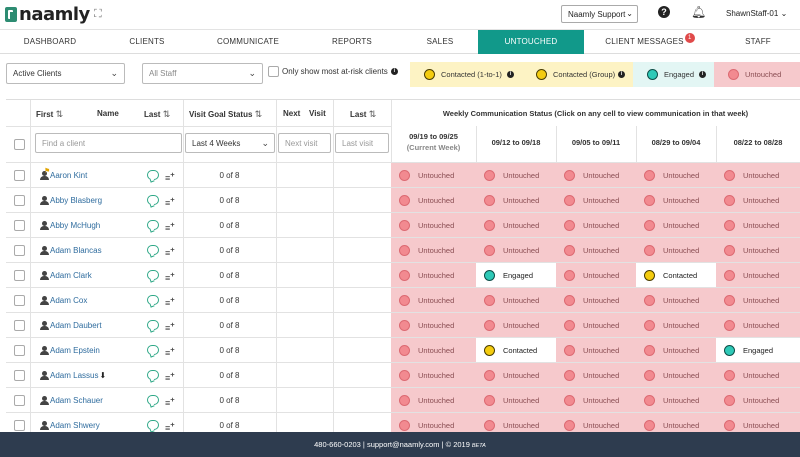 The width and height of the screenshot is (800, 457). What do you see at coordinates (75, 425) in the screenshot?
I see `client-name-link: Adam Shwery` at bounding box center [75, 425].